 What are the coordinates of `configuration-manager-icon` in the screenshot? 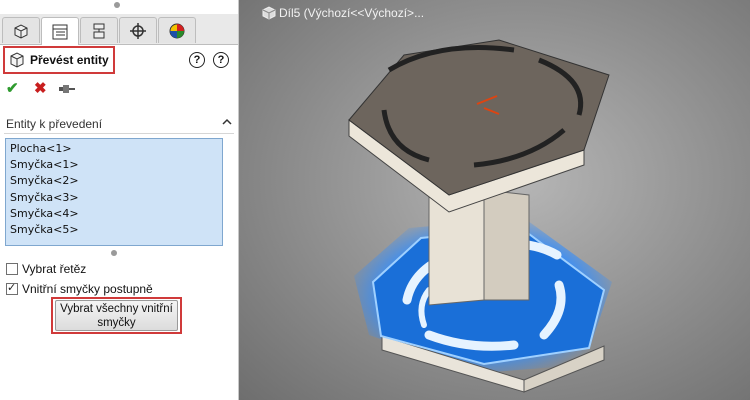 It's located at (99, 30).